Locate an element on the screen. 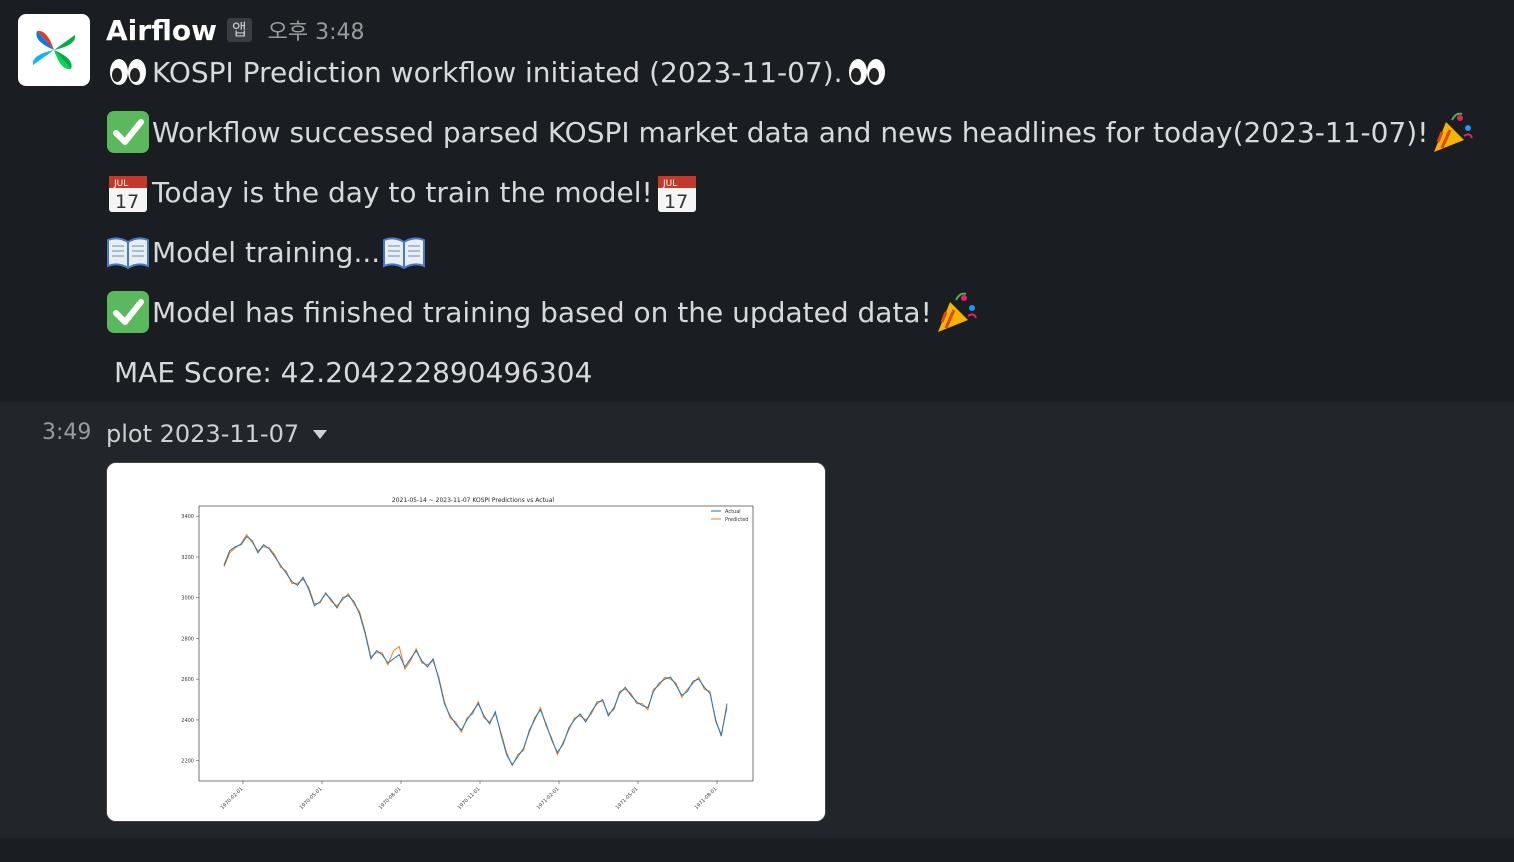 The height and width of the screenshot is (862, 1514). y-tick-label: 2200 is located at coordinates (187, 762).